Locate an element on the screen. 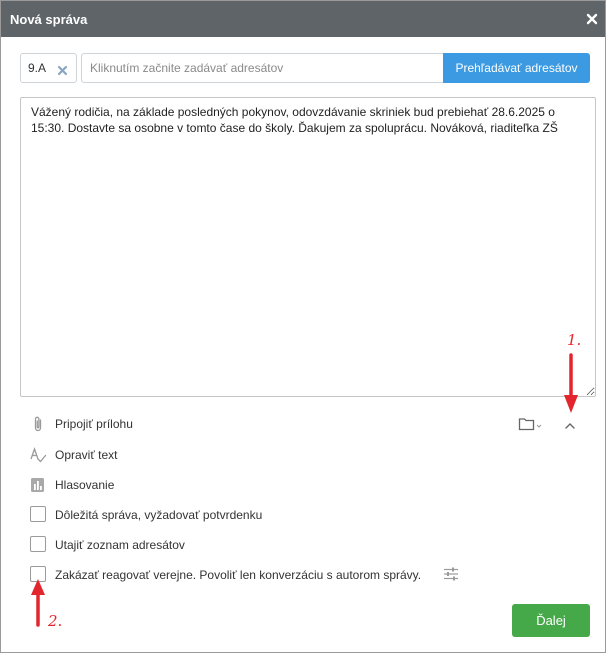 This screenshot has width=606, height=653. hide-recipients-option: Utajiť zoznam adresátov is located at coordinates (249, 545).